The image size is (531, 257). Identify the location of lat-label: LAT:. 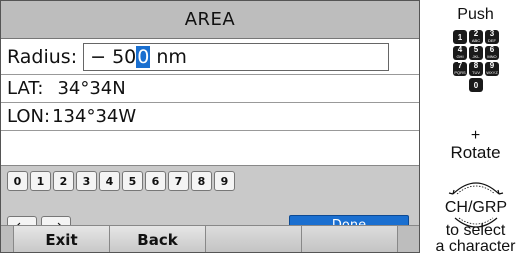
(25, 88).